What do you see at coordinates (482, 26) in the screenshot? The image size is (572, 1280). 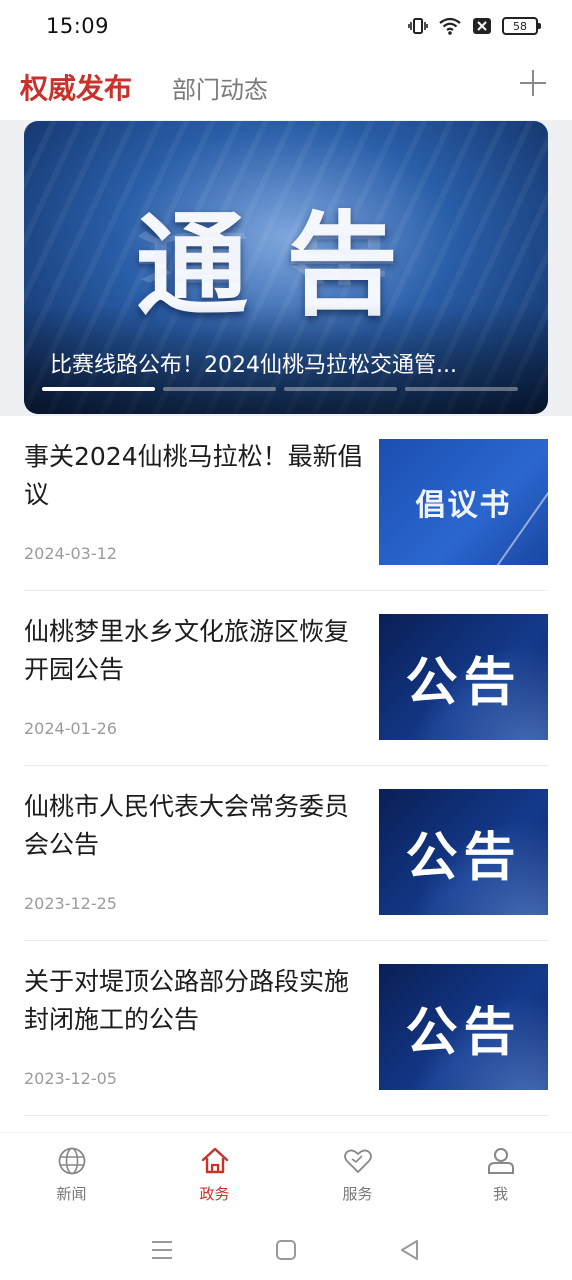 I see `notification-x-icon` at bounding box center [482, 26].